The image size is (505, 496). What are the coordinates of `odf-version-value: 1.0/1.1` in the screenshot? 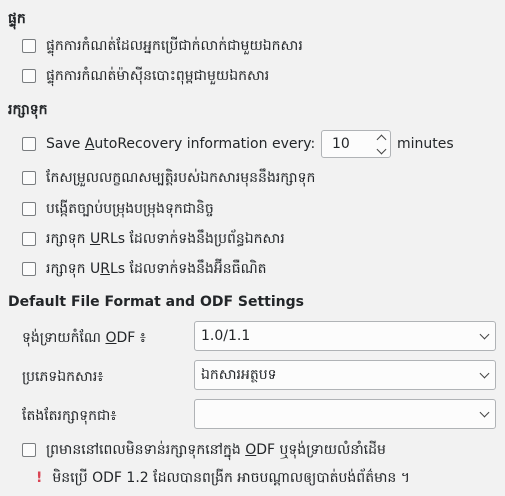 It's located at (226, 336).